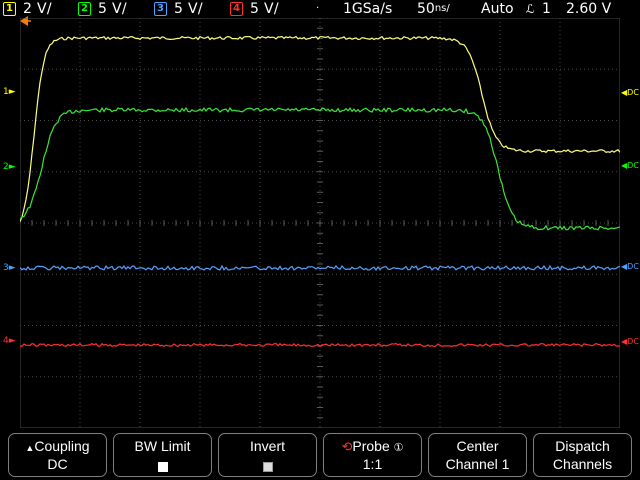  I want to click on probe-softkey: ⟲Probe ① 1:1, so click(372, 455).